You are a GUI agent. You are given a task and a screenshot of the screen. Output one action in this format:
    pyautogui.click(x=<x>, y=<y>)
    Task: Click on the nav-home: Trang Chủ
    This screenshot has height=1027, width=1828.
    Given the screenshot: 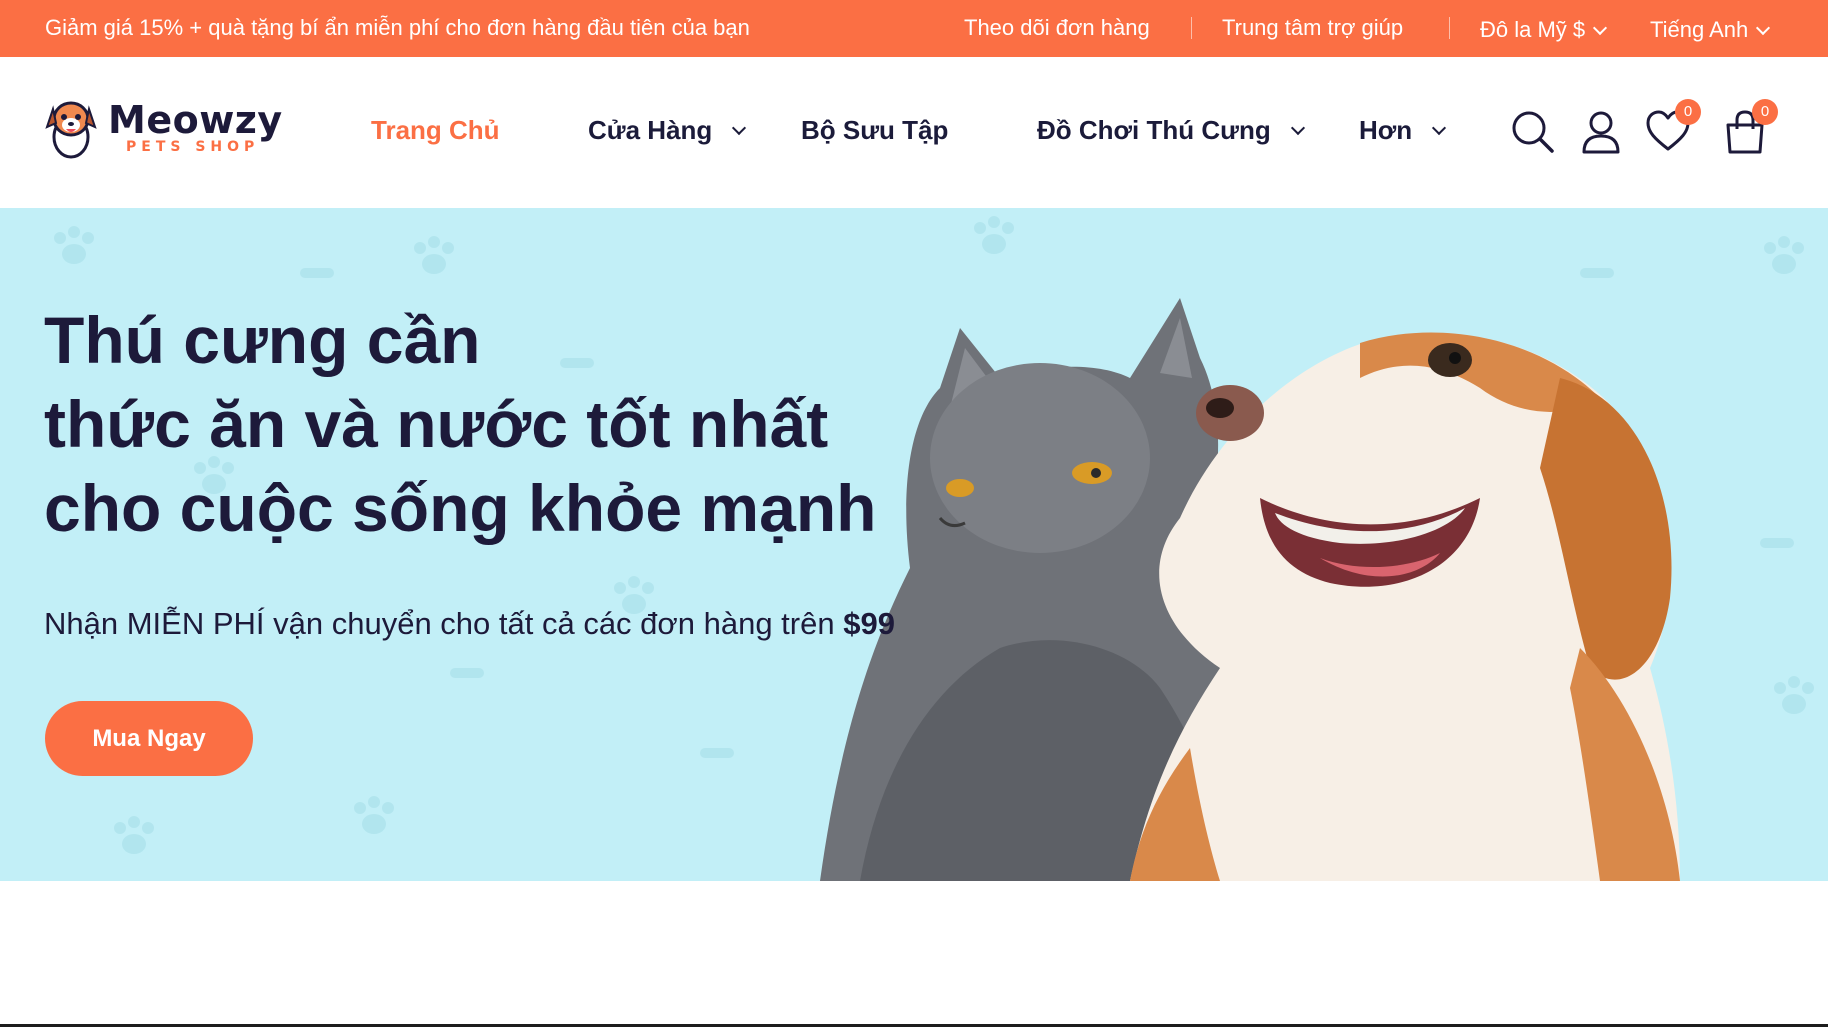 What is the action you would take?
    pyautogui.click(x=435, y=130)
    